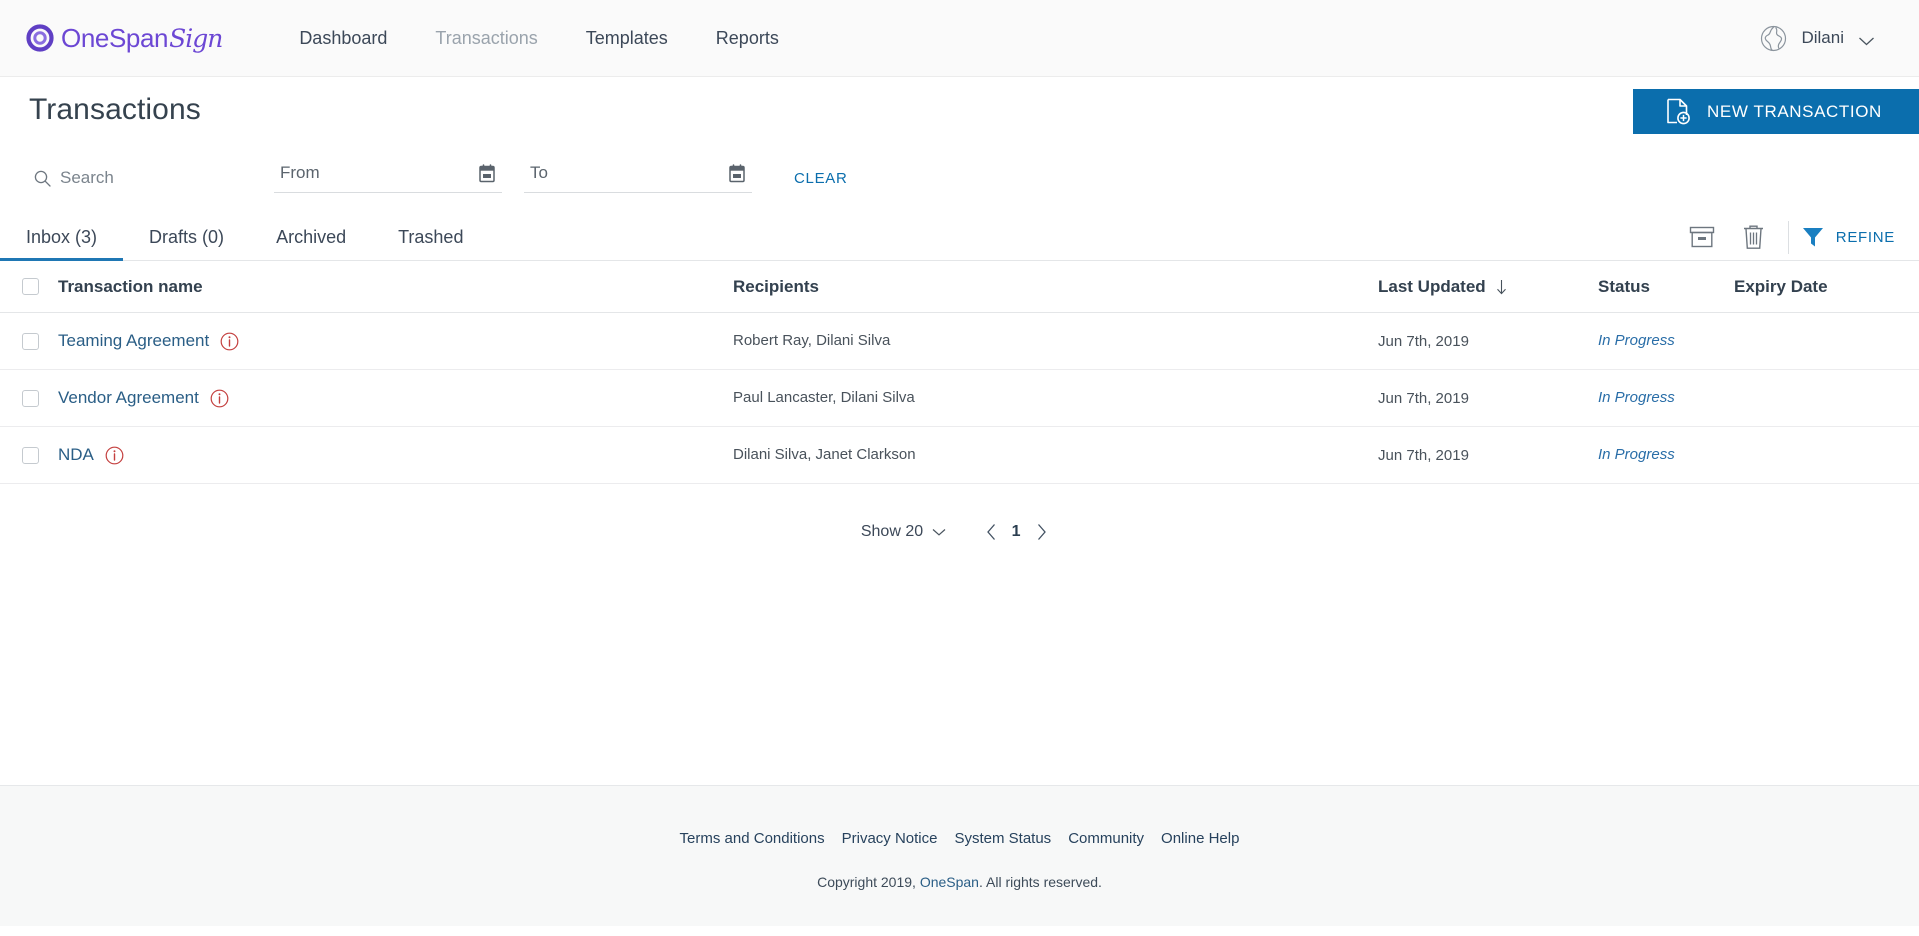 The height and width of the screenshot is (936, 1919). Describe the element at coordinates (395, 455) in the screenshot. I see `cell-transaction-name: NDA` at that location.